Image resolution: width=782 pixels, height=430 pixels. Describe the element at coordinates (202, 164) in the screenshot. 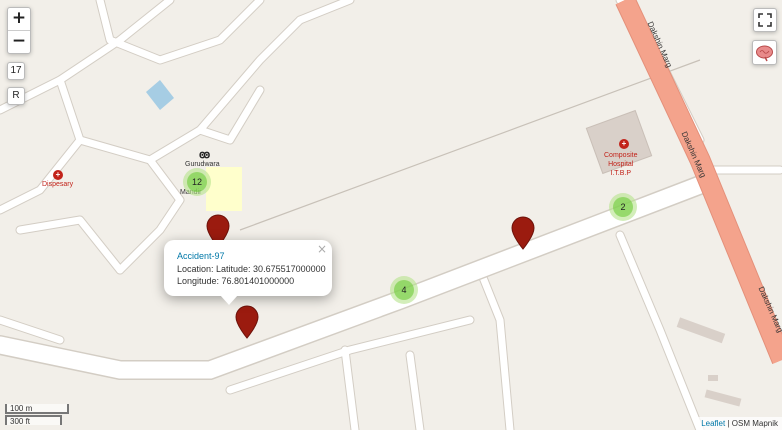

I see `gurudwara-label: Gurudwara` at that location.